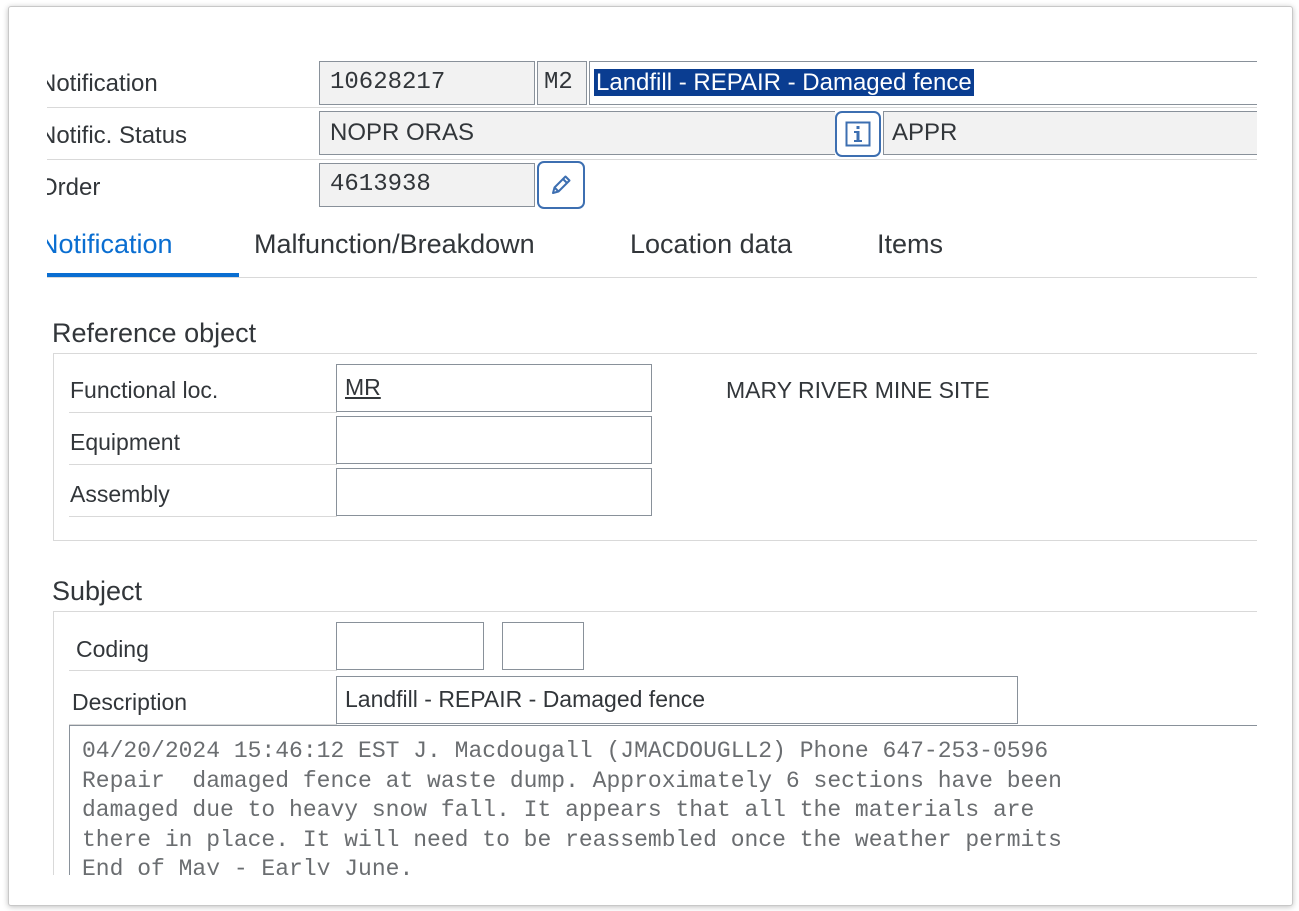  I want to click on tab-items: Items, so click(910, 244).